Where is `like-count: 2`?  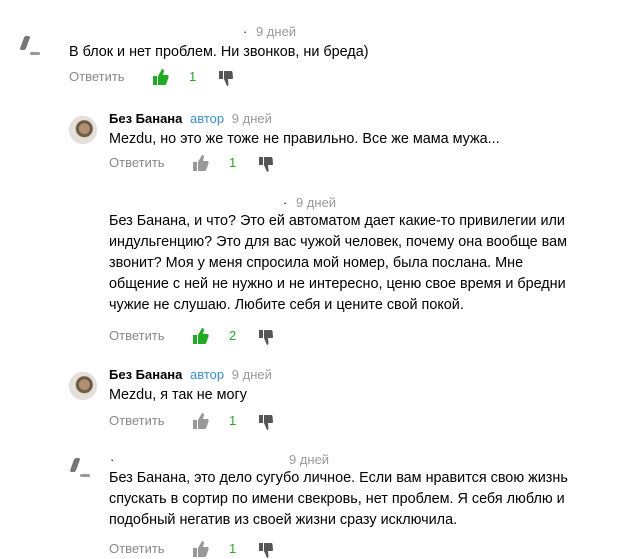
like-count: 2 is located at coordinates (233, 335).